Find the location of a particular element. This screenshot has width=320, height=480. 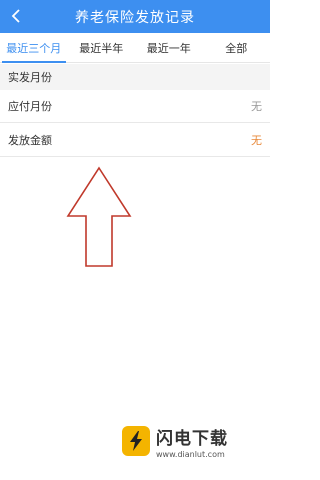

back-button is located at coordinates (16, 16).